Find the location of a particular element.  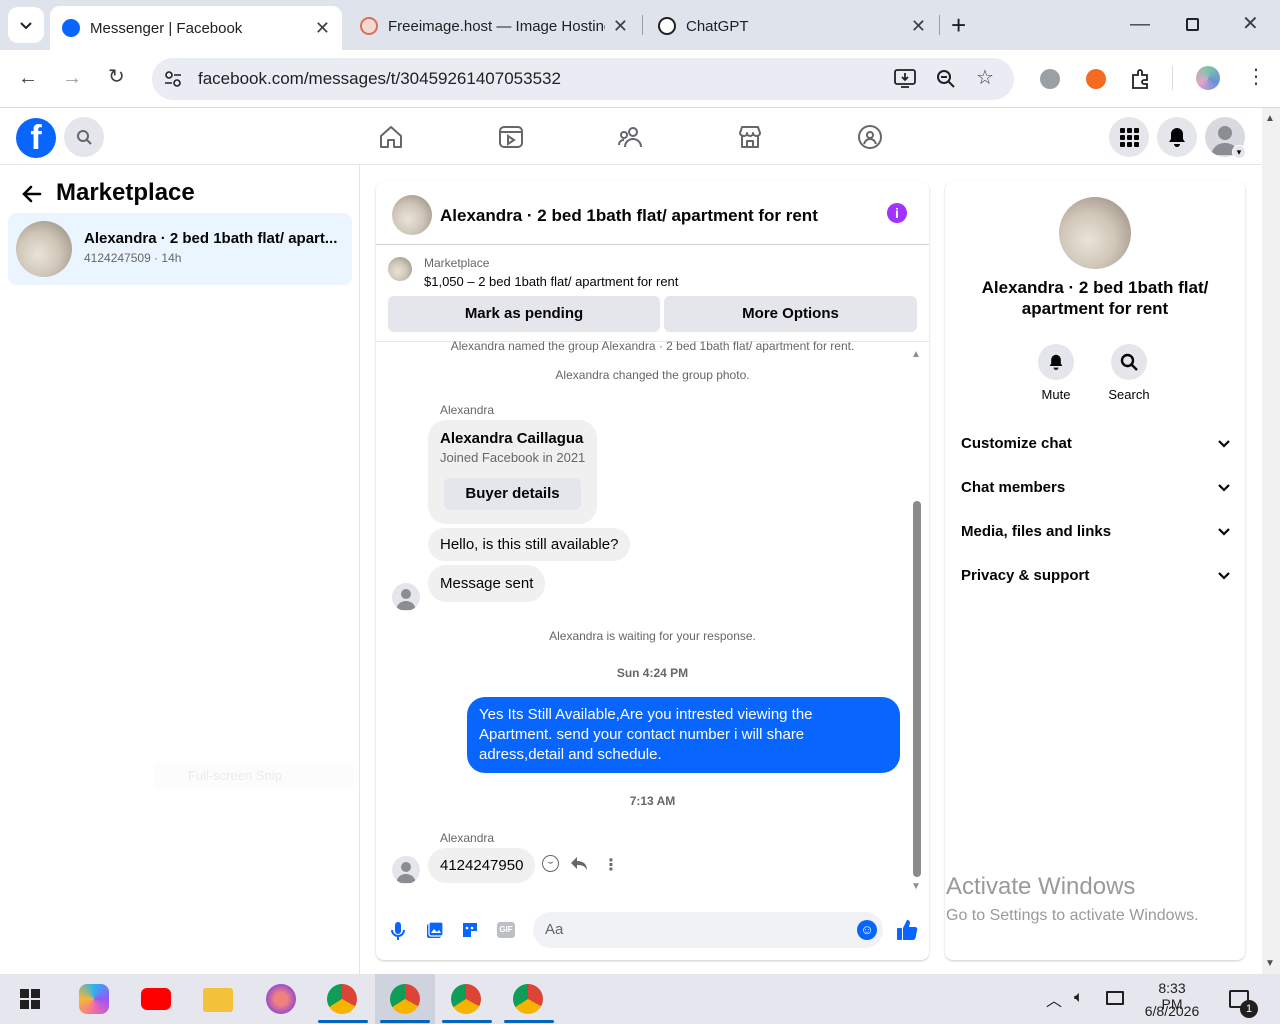

person-icon is located at coordinates (406, 872).